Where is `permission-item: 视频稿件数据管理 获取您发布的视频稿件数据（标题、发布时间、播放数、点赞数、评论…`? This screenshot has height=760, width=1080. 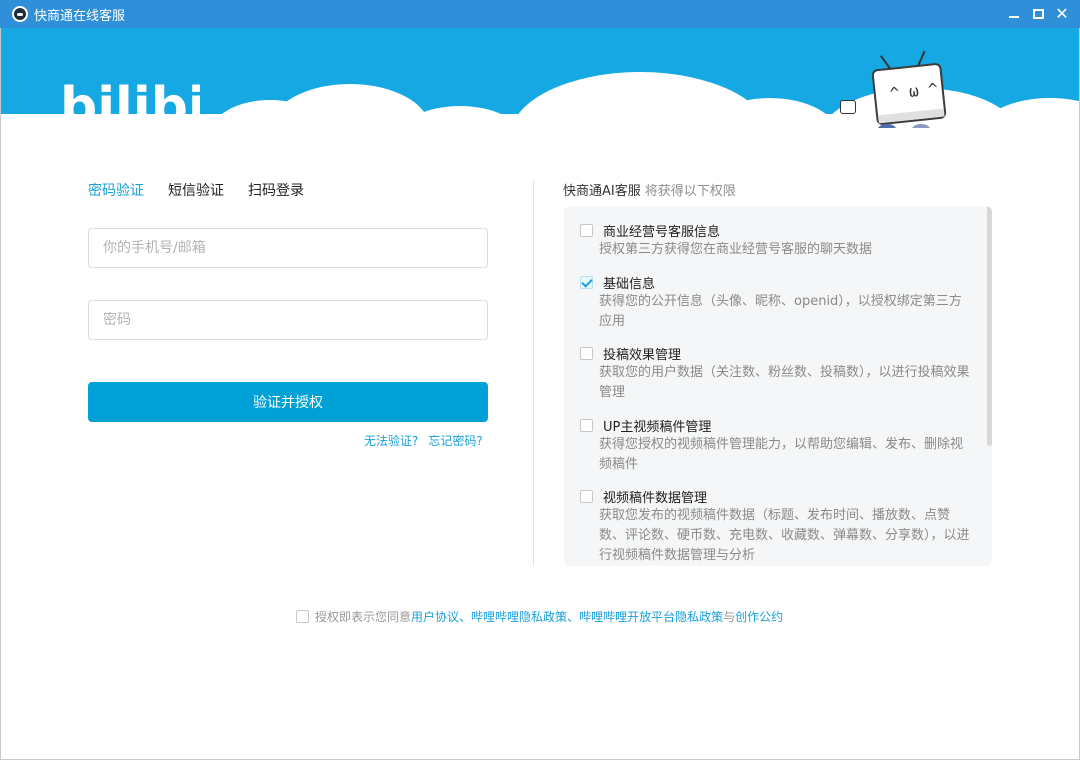 permission-item: 视频稿件数据管理 获取您发布的视频稿件数据（标题、发布时间、播放数、点赞数、评论… is located at coordinates (775, 526).